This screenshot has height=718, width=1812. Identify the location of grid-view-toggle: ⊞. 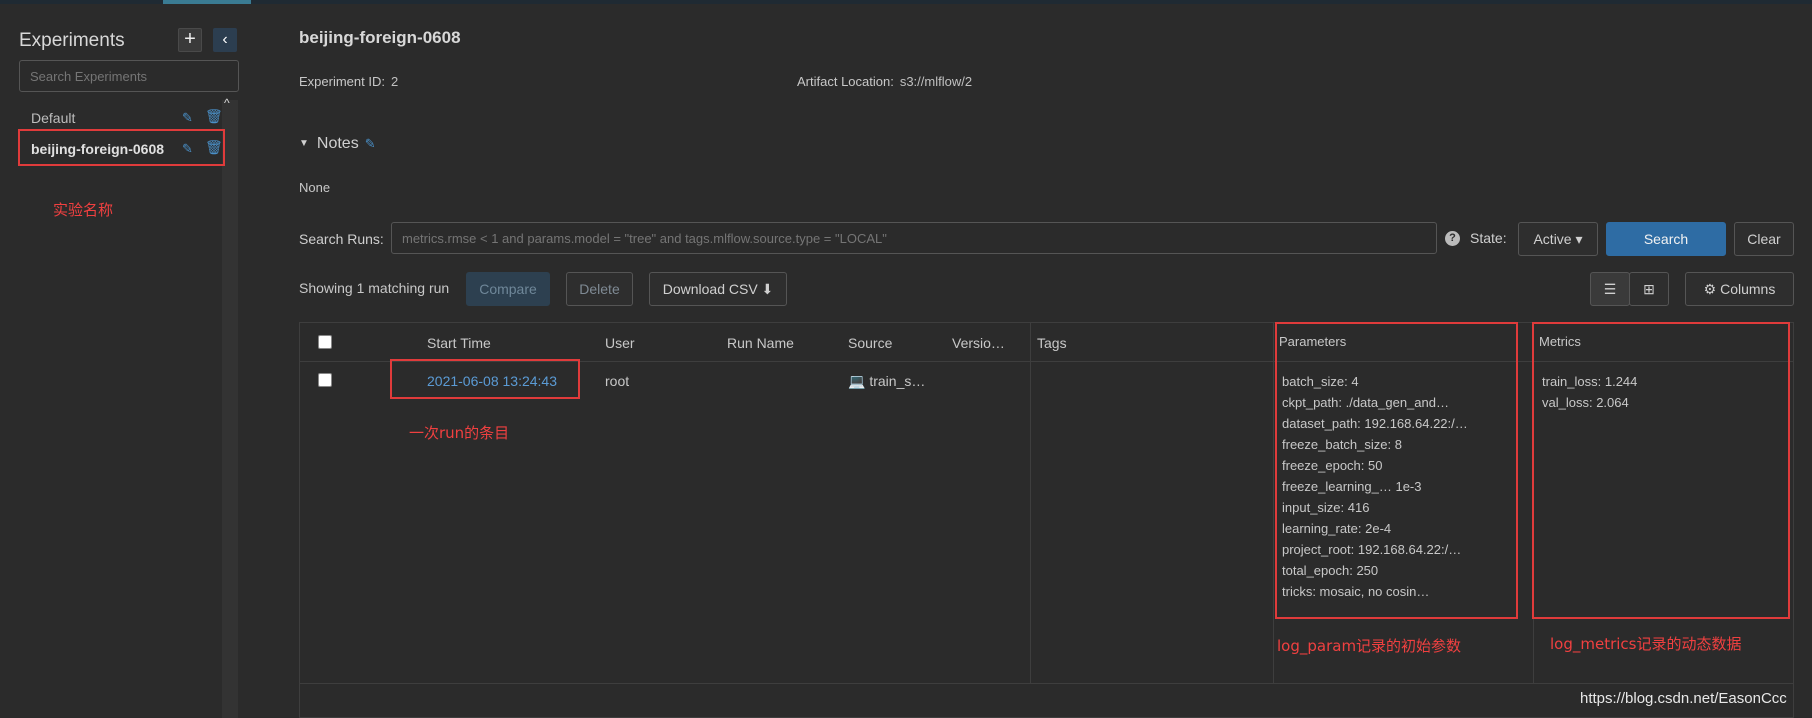
(1649, 289).